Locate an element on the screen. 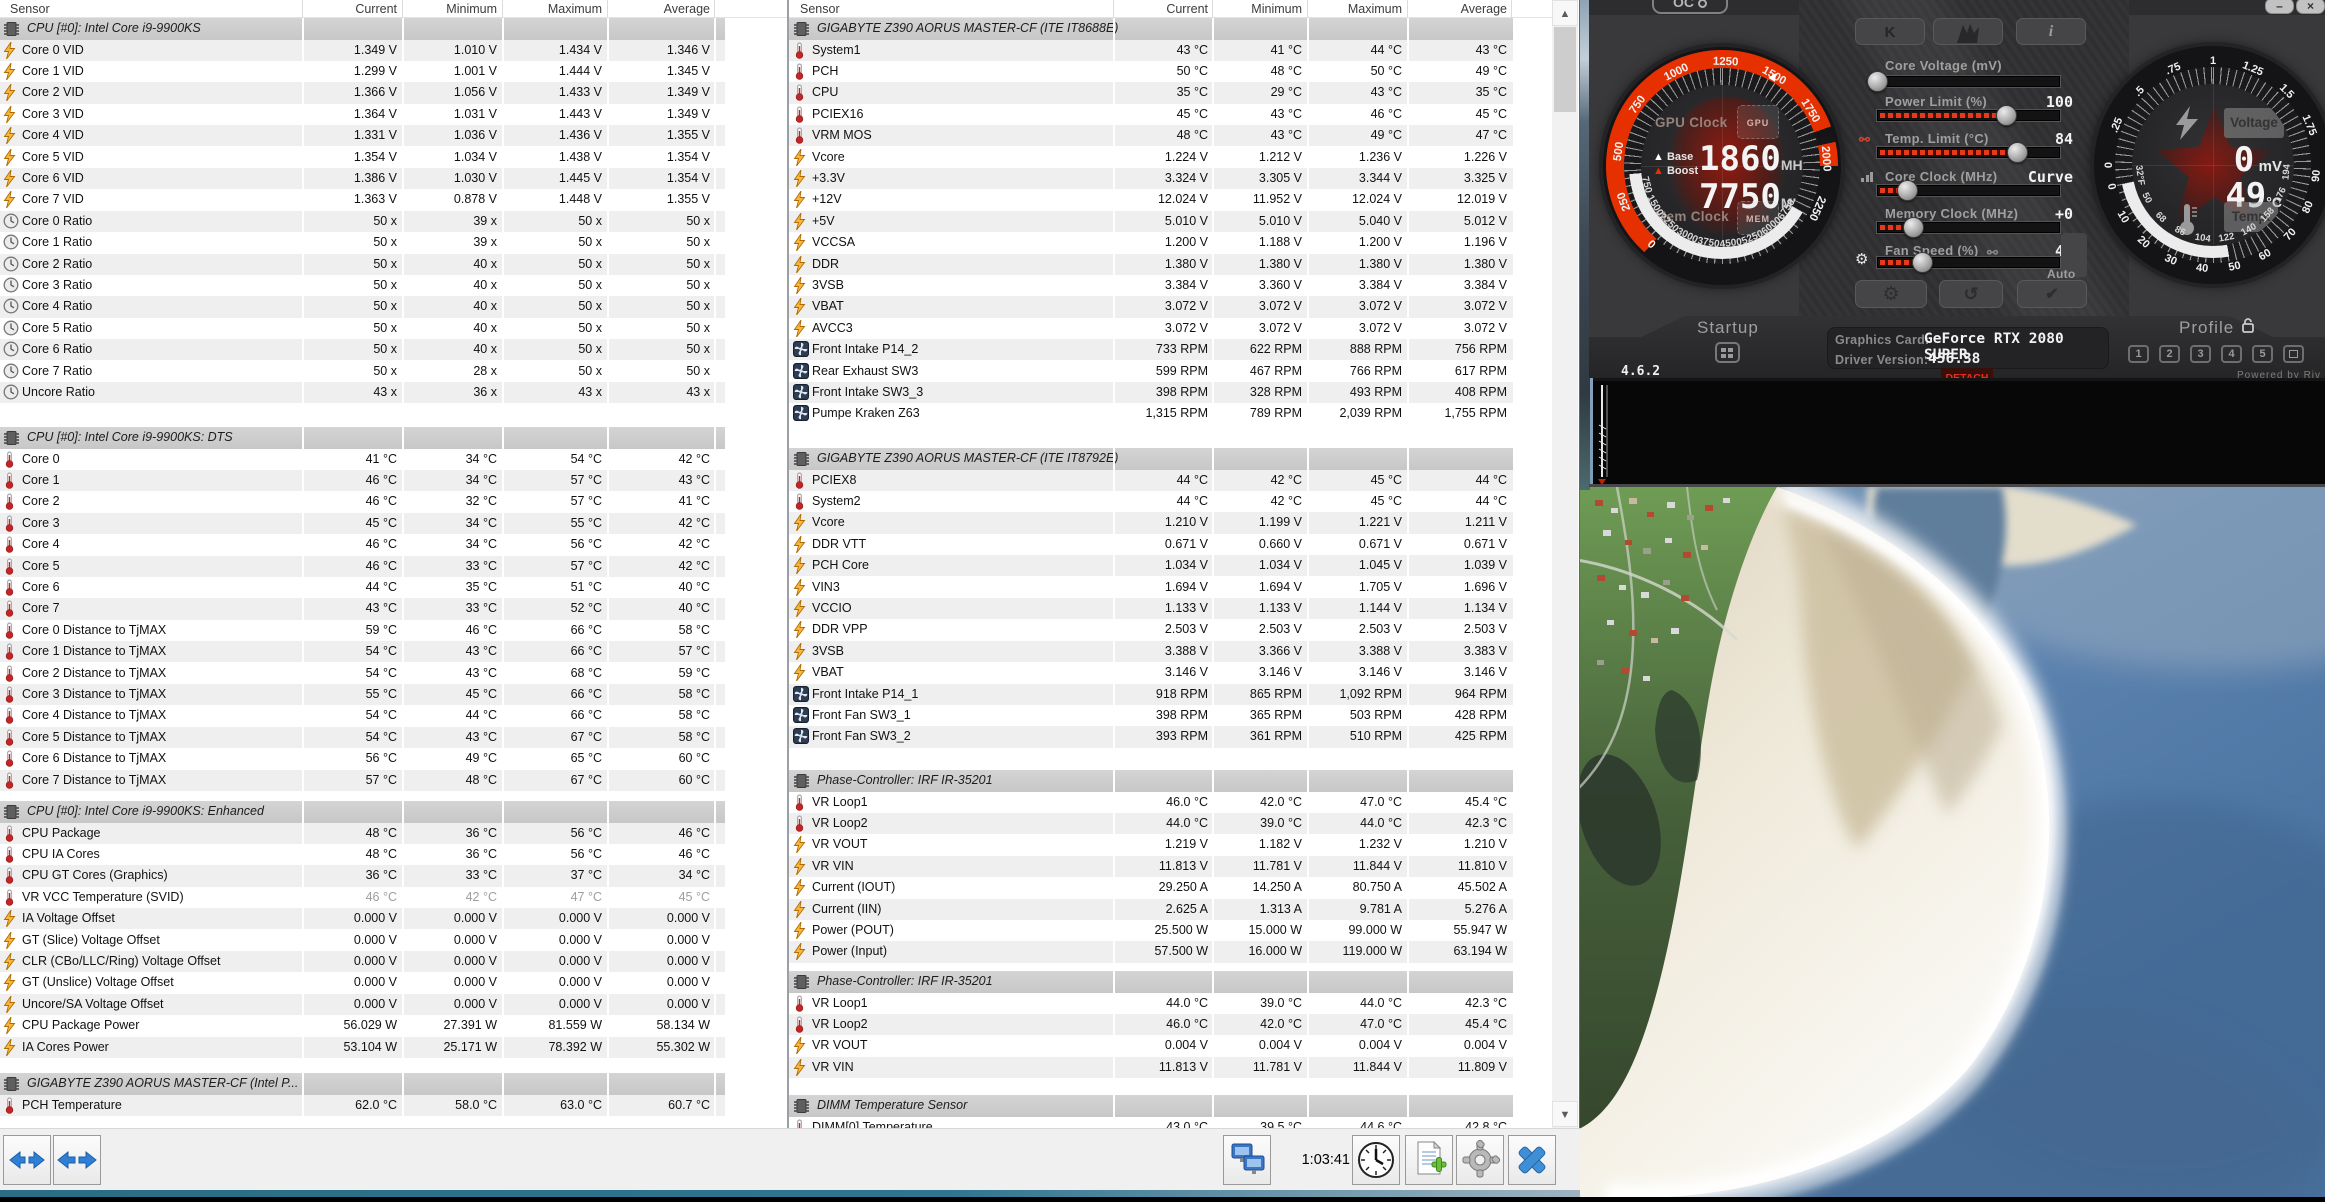 The image size is (2325, 1202). sensor-row: CPU35 °C29 °C43 °C35 °C is located at coordinates (1151, 92).